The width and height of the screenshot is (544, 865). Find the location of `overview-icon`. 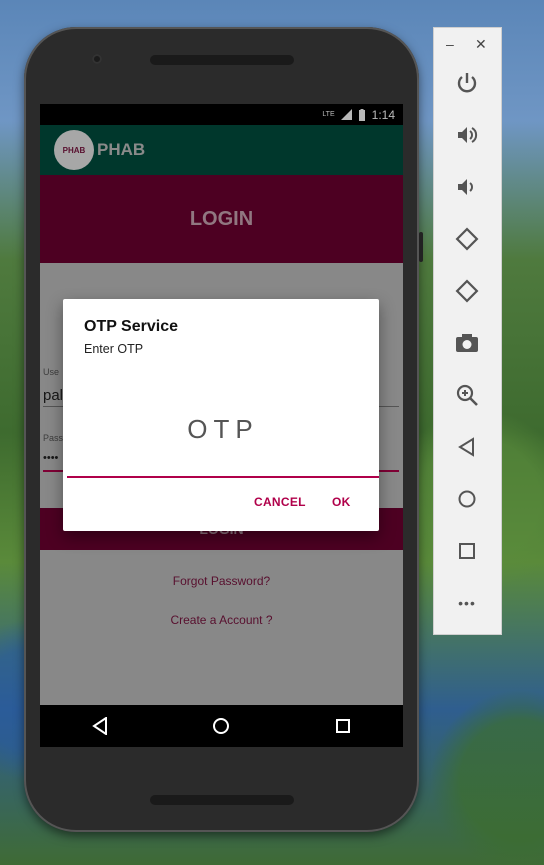

overview-icon is located at coordinates (467, 551).